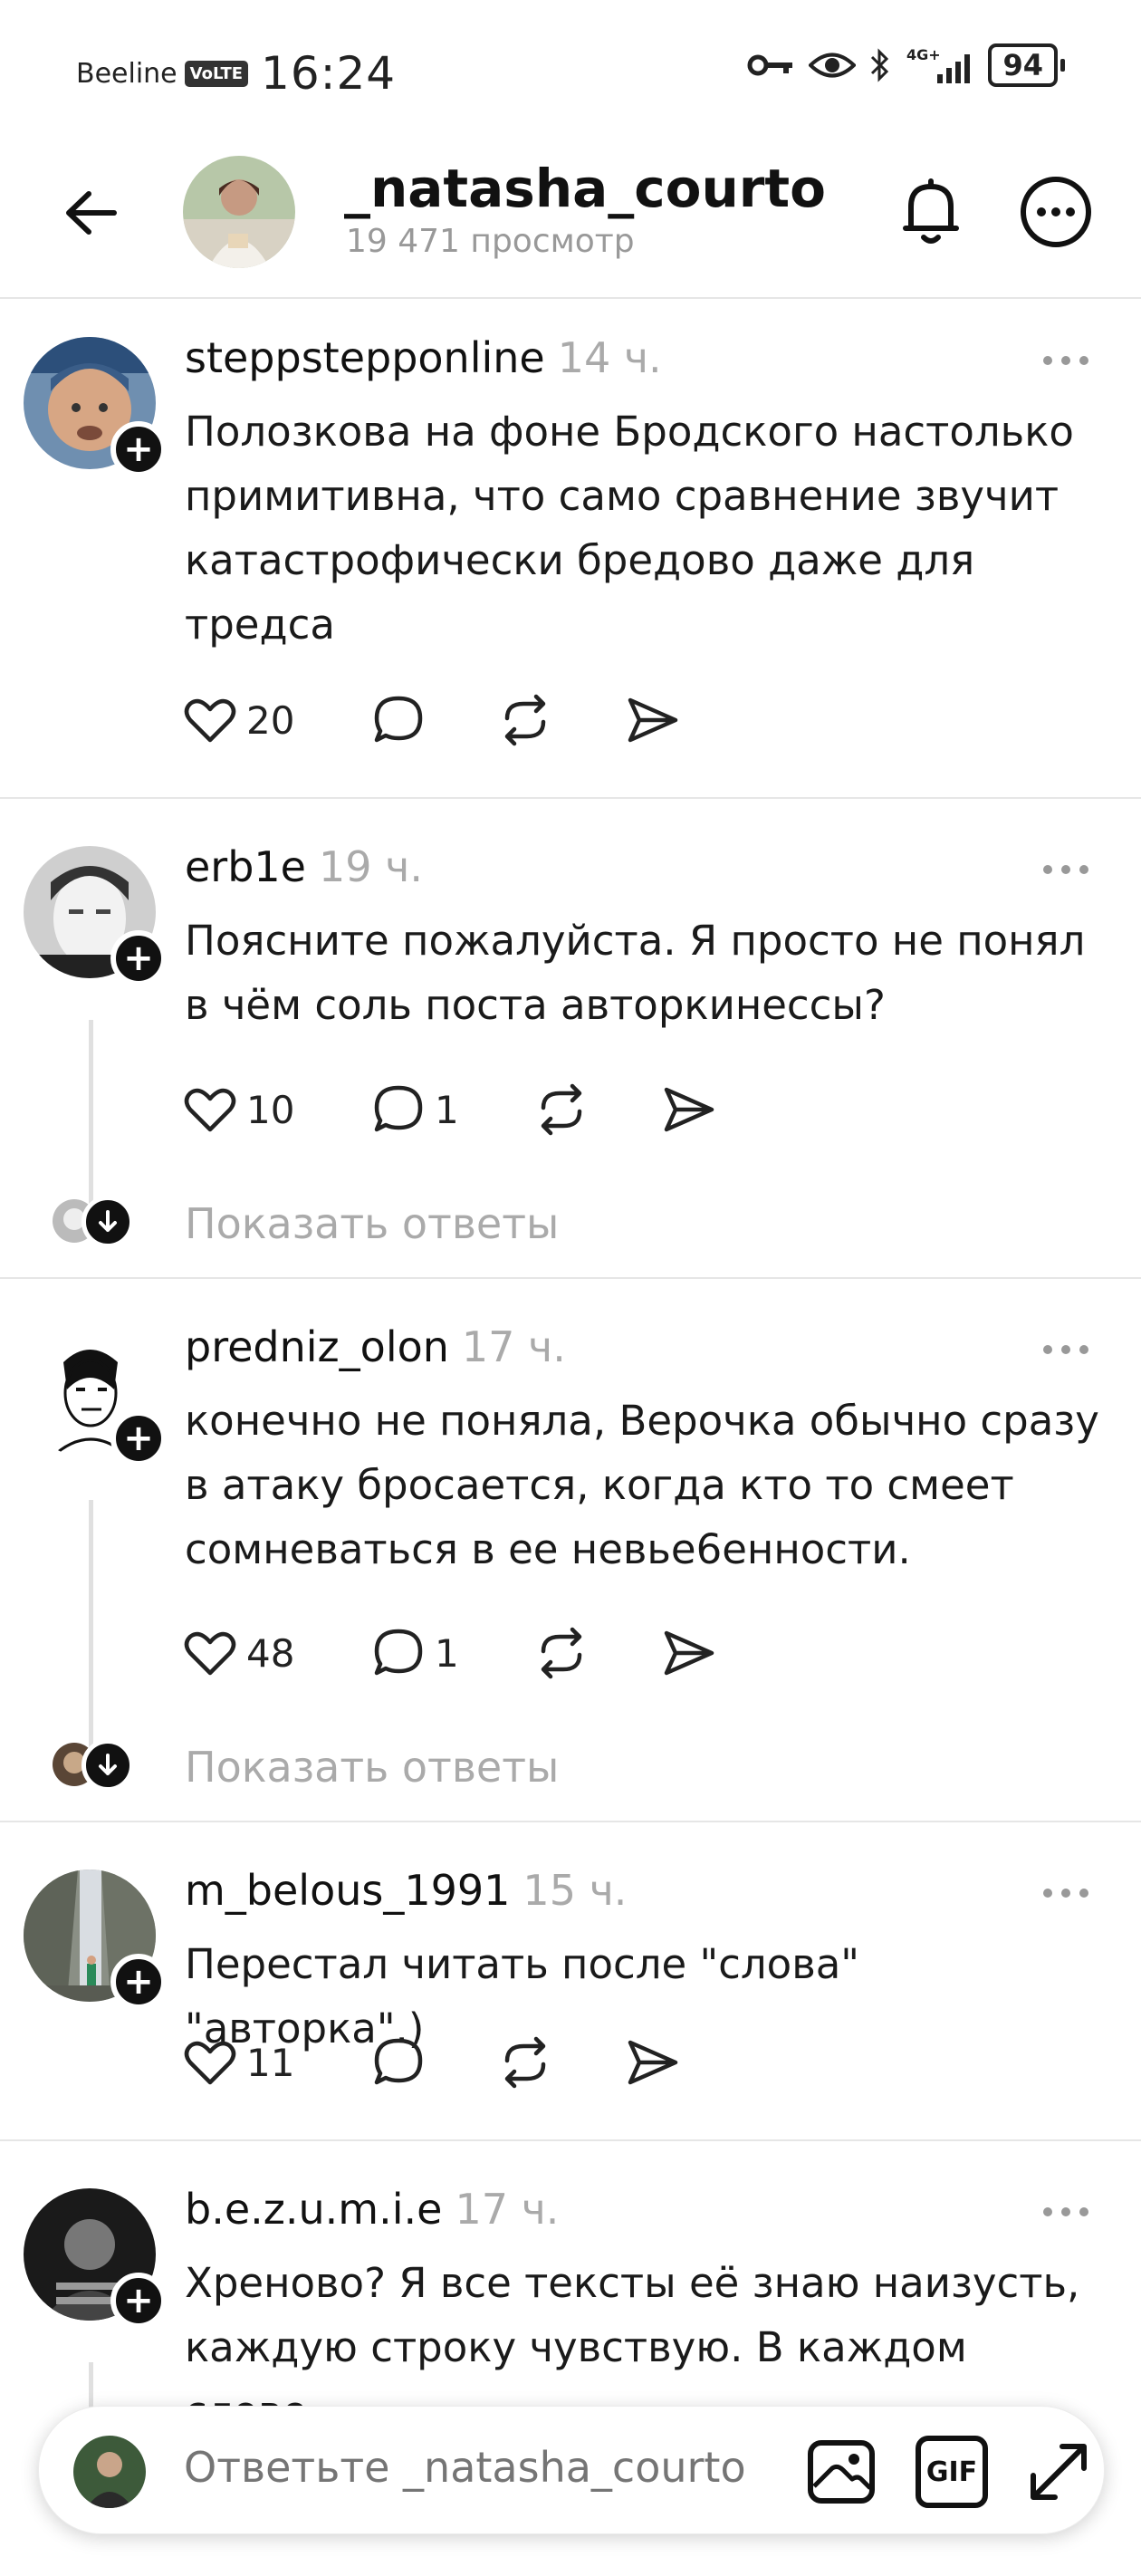 Image resolution: width=1141 pixels, height=2576 pixels. Describe the element at coordinates (110, 2472) in the screenshot. I see `current-user-avatar` at that location.